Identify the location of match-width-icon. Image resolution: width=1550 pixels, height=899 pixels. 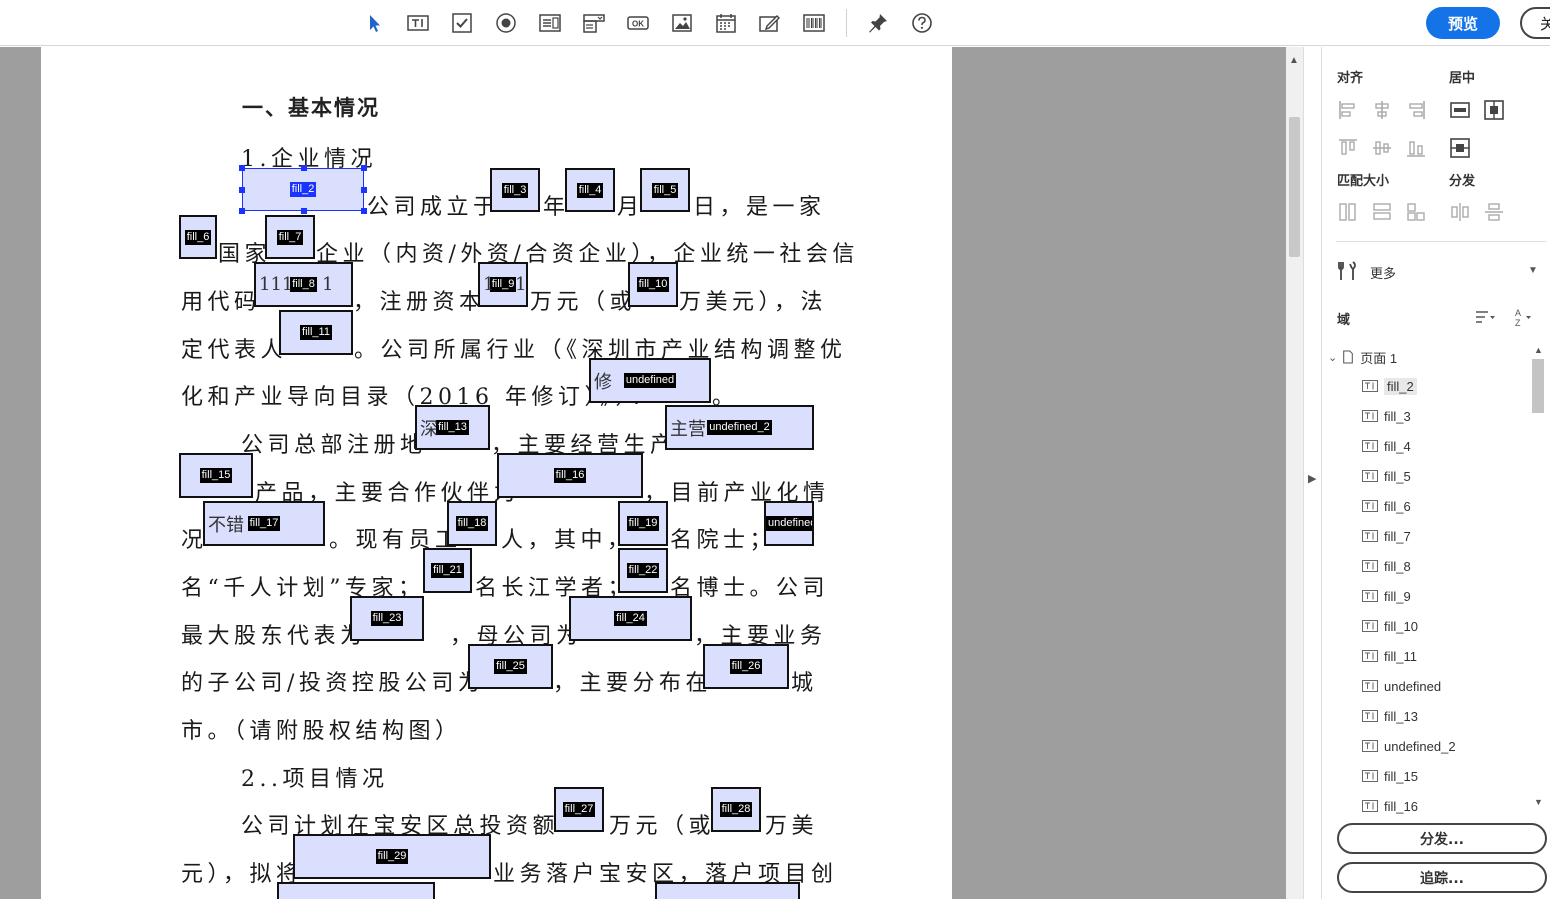
(1348, 212).